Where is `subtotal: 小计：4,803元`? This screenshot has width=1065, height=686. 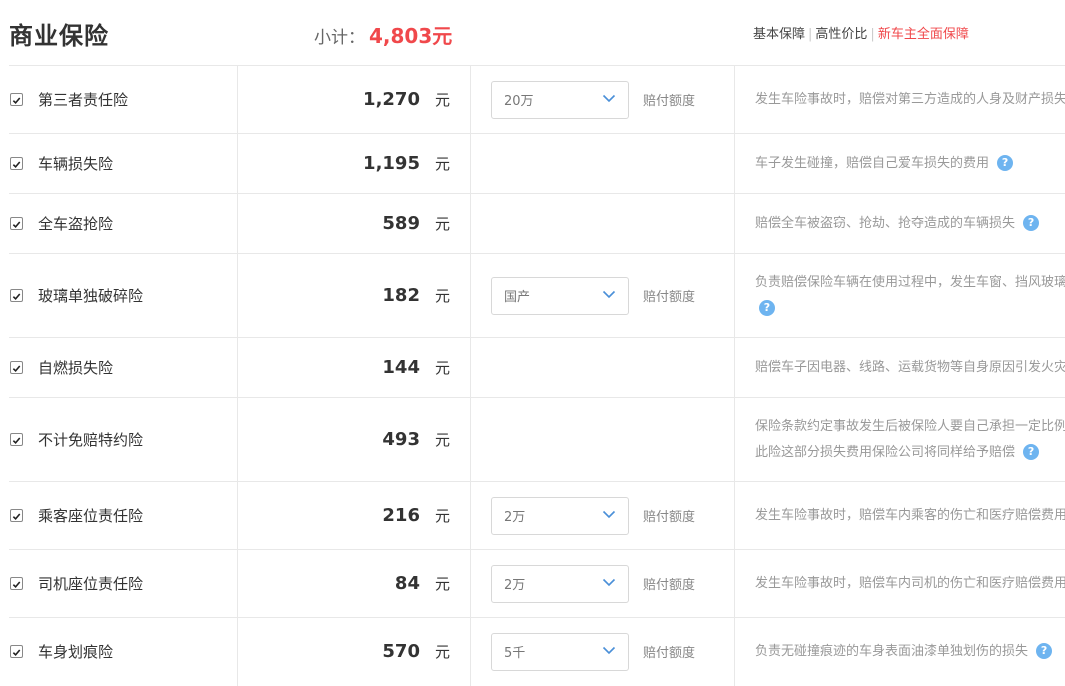 subtotal: 小计：4,803元 is located at coordinates (383, 34).